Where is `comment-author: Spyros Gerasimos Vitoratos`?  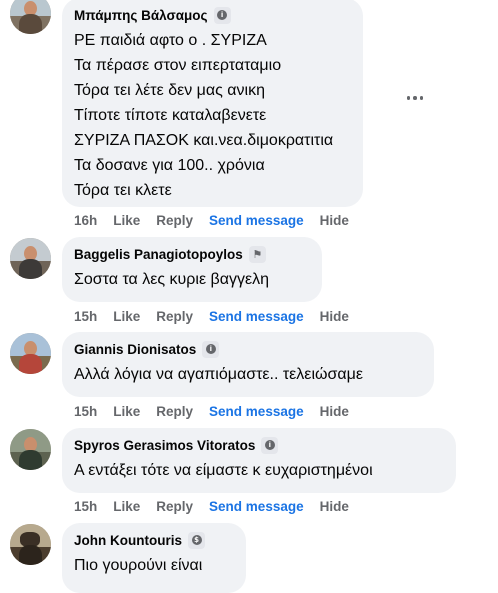
comment-author: Spyros Gerasimos Vitoratos is located at coordinates (164, 445).